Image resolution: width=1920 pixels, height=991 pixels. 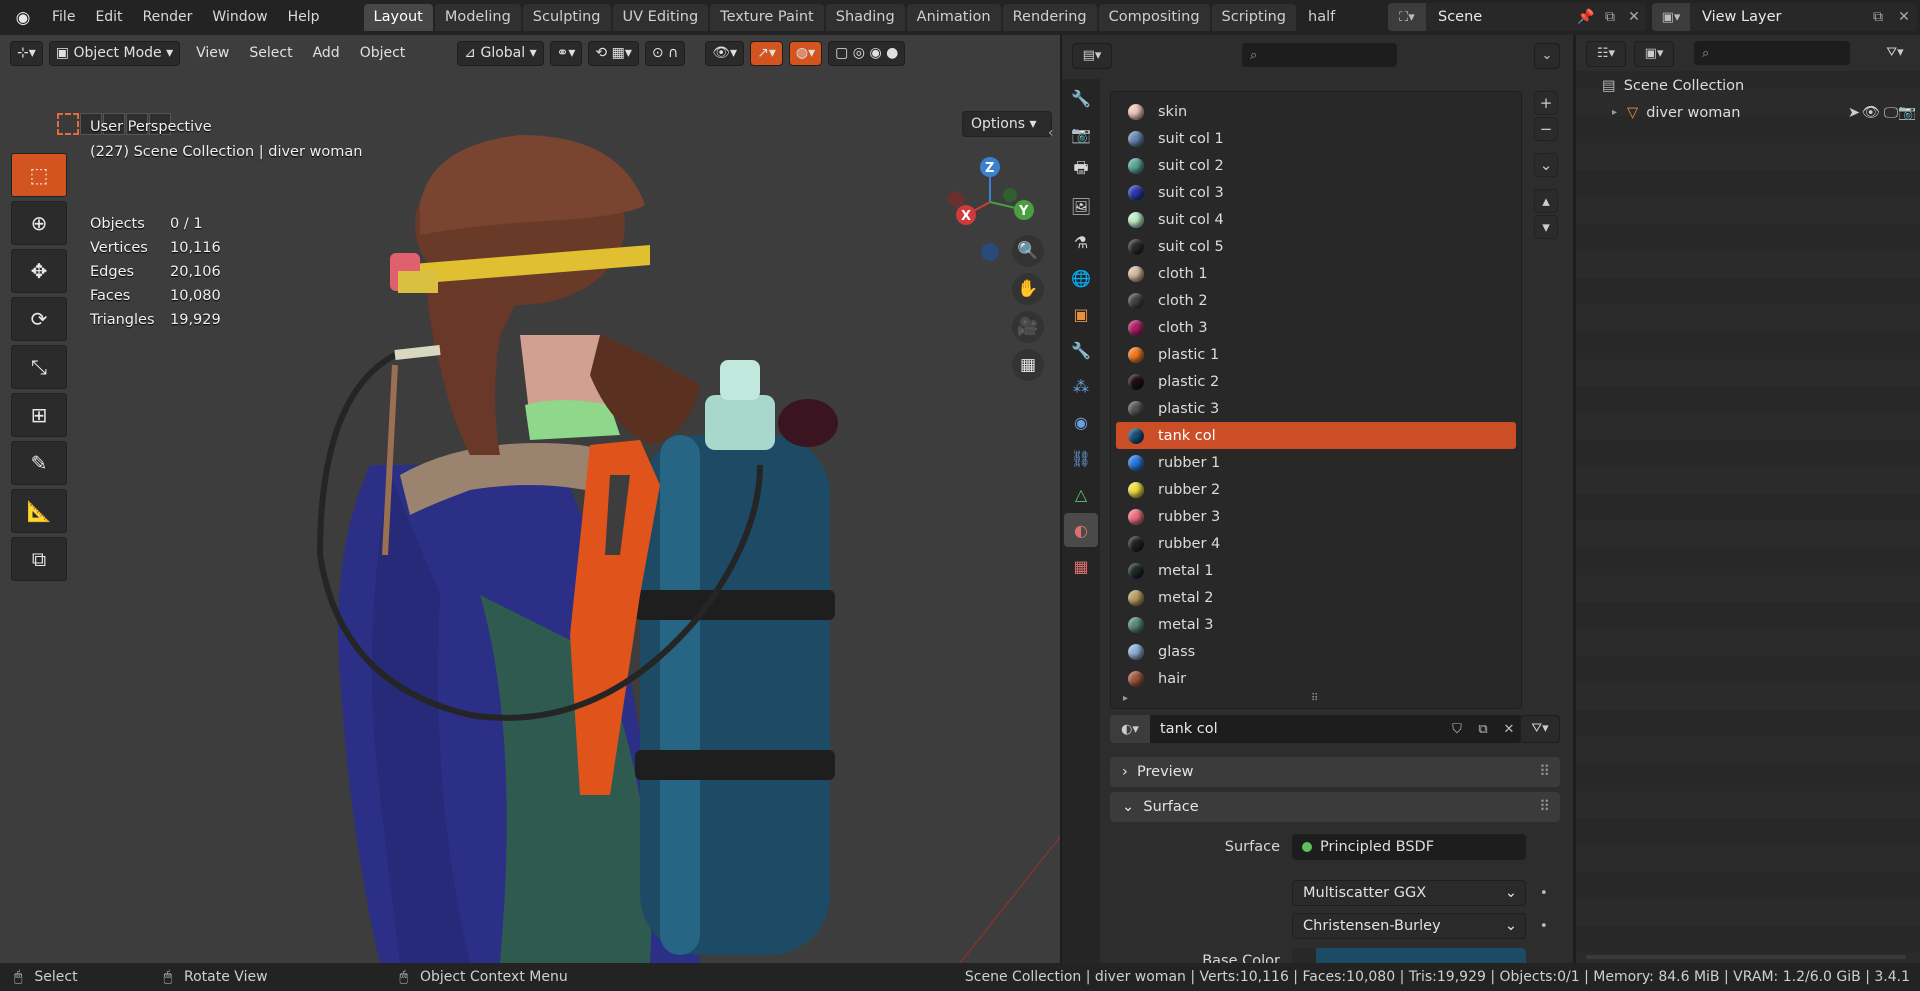 What do you see at coordinates (1028, 251) in the screenshot?
I see `zoom-icon: 🔍` at bounding box center [1028, 251].